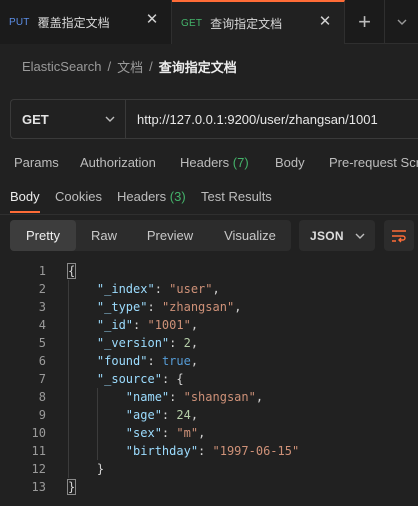 The image size is (418, 506). What do you see at coordinates (165, 433) in the screenshot?
I see `code-text: "sex": "m",` at bounding box center [165, 433].